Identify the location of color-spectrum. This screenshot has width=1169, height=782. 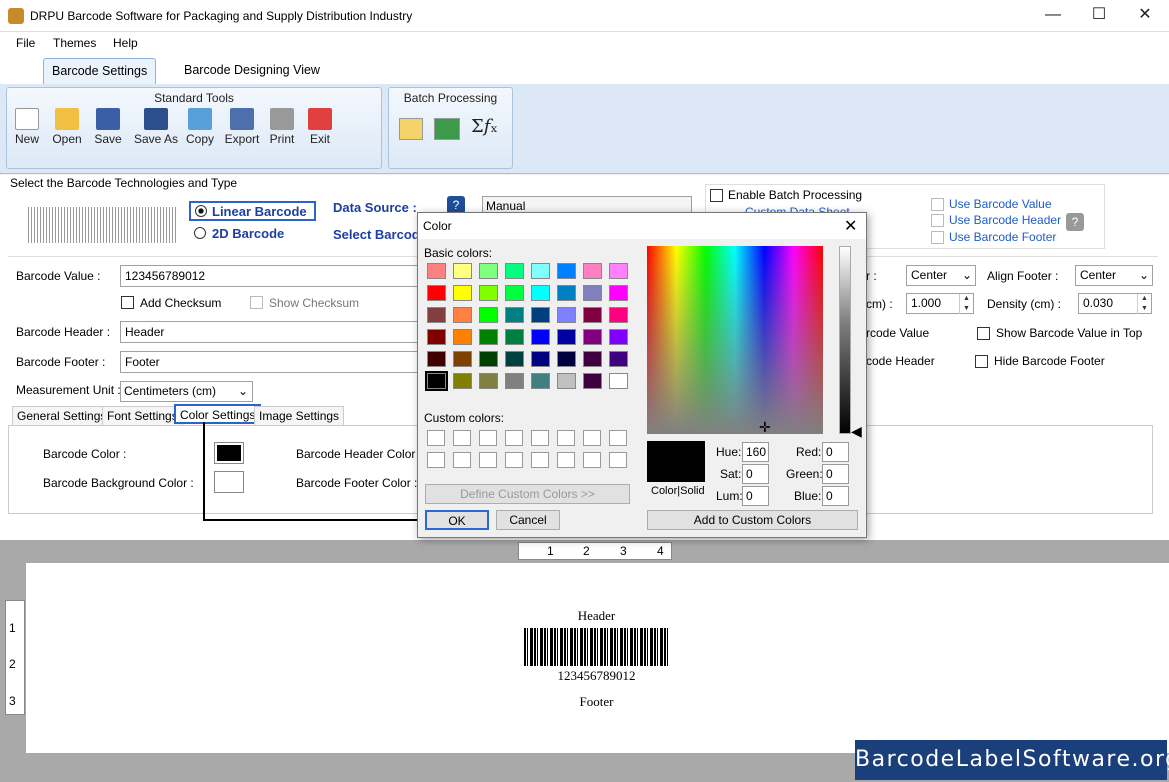
(735, 340).